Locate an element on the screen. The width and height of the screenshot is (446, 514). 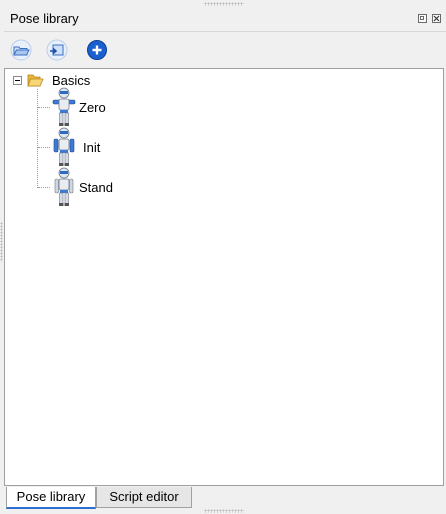
dock-grip-top is located at coordinates (224, 4).